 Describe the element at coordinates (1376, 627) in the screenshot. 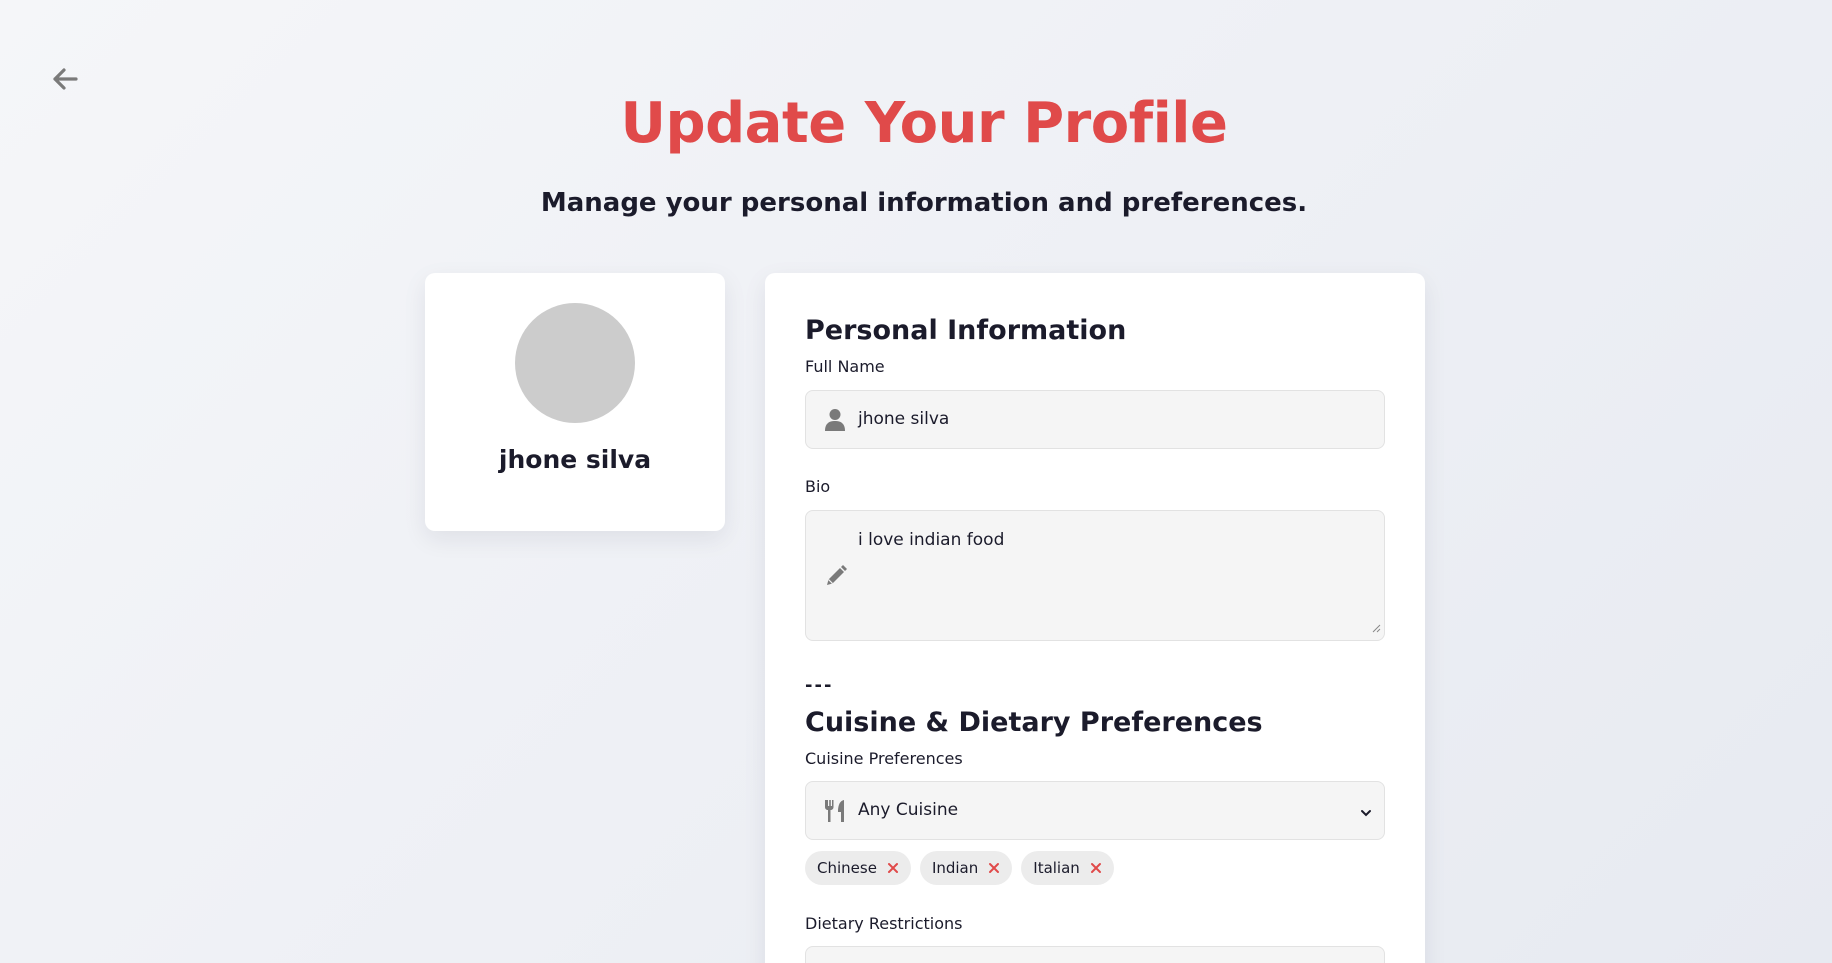

I see `resize-grip-icon` at that location.